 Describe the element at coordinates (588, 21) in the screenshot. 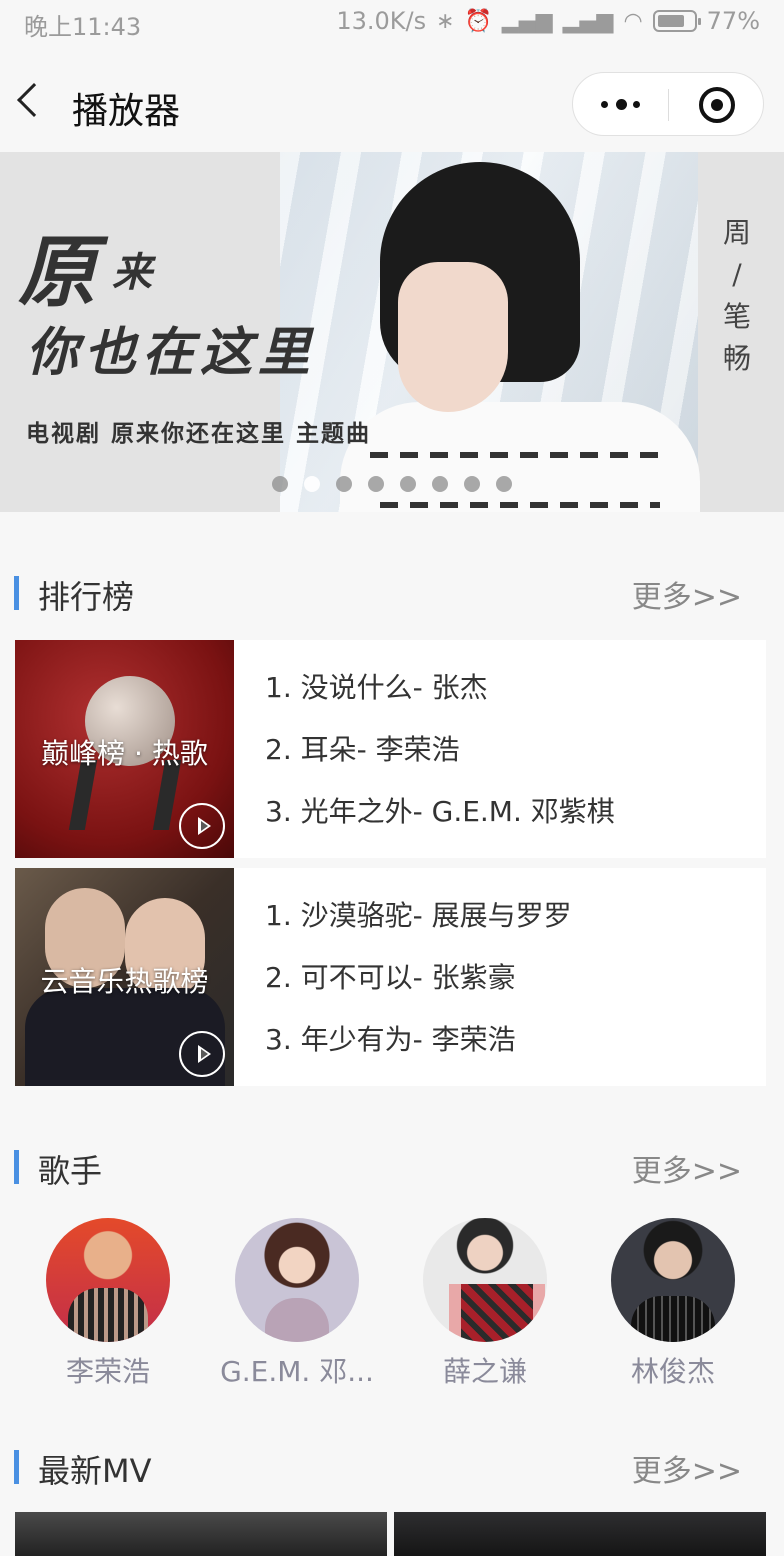

I see `signal-icon: ▂▄▆` at that location.